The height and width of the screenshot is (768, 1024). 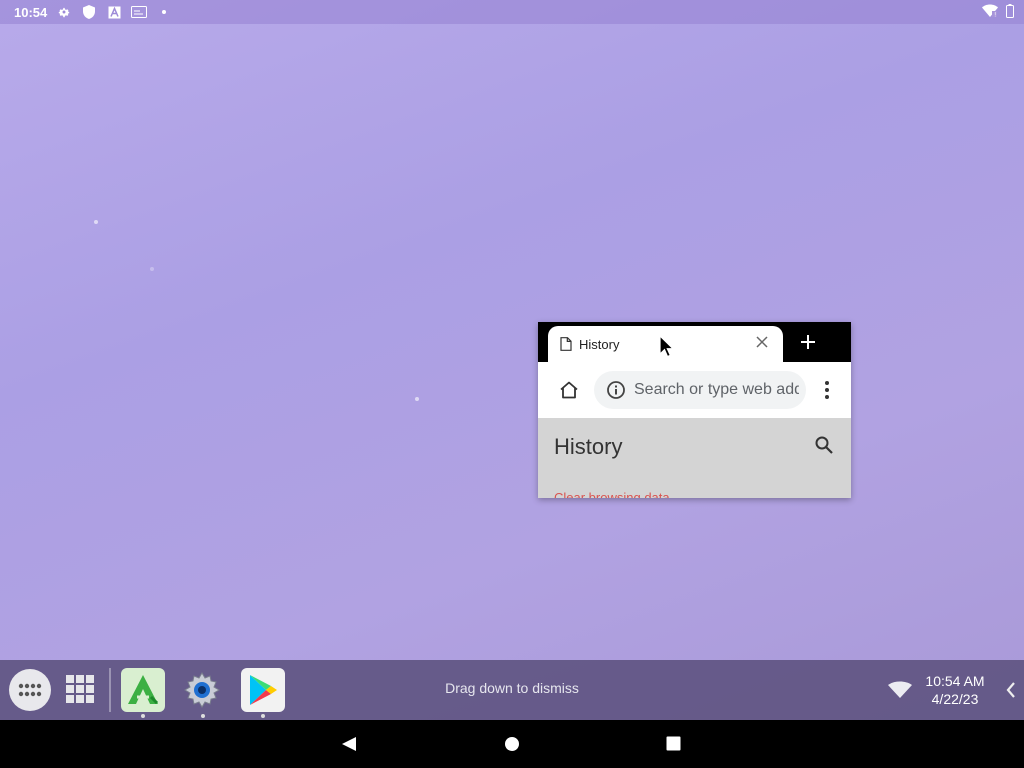 I want to click on navigation-bar, so click(x=512, y=744).